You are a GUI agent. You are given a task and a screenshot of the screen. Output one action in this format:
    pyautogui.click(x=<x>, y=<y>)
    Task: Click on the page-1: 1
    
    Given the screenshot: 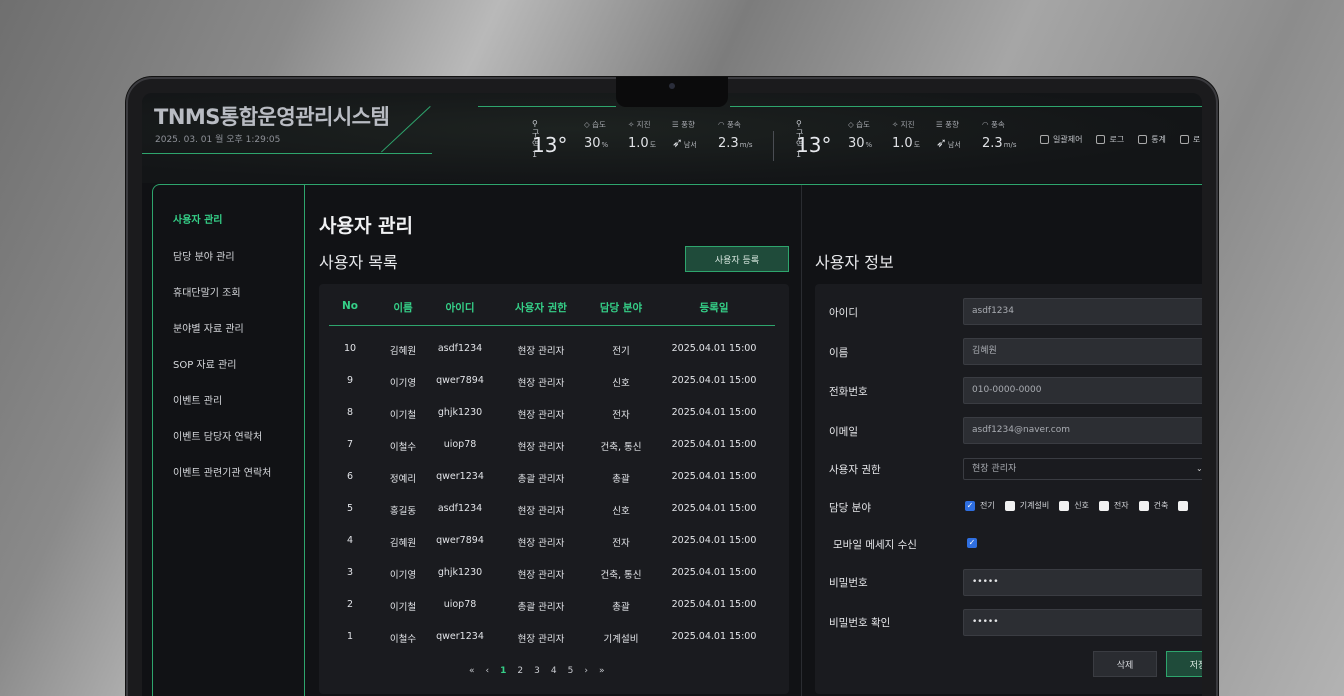 What is the action you would take?
    pyautogui.click(x=503, y=671)
    